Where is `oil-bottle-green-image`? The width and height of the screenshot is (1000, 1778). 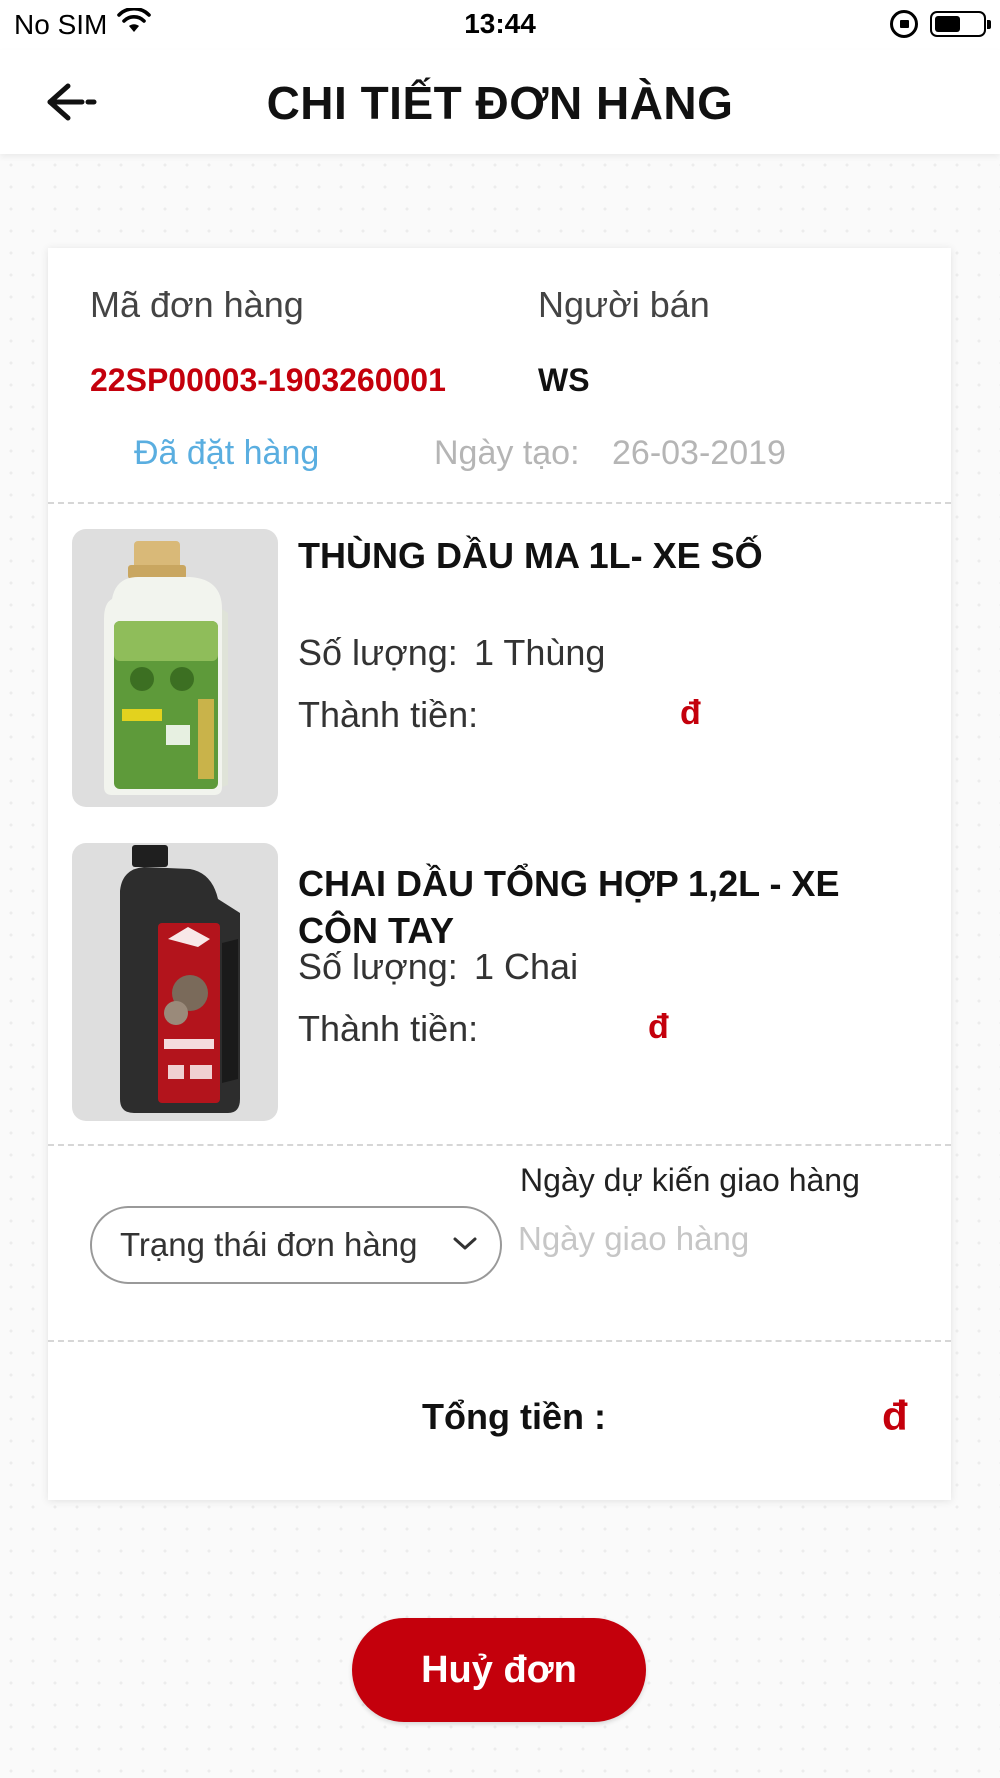 oil-bottle-green-image is located at coordinates (166, 668).